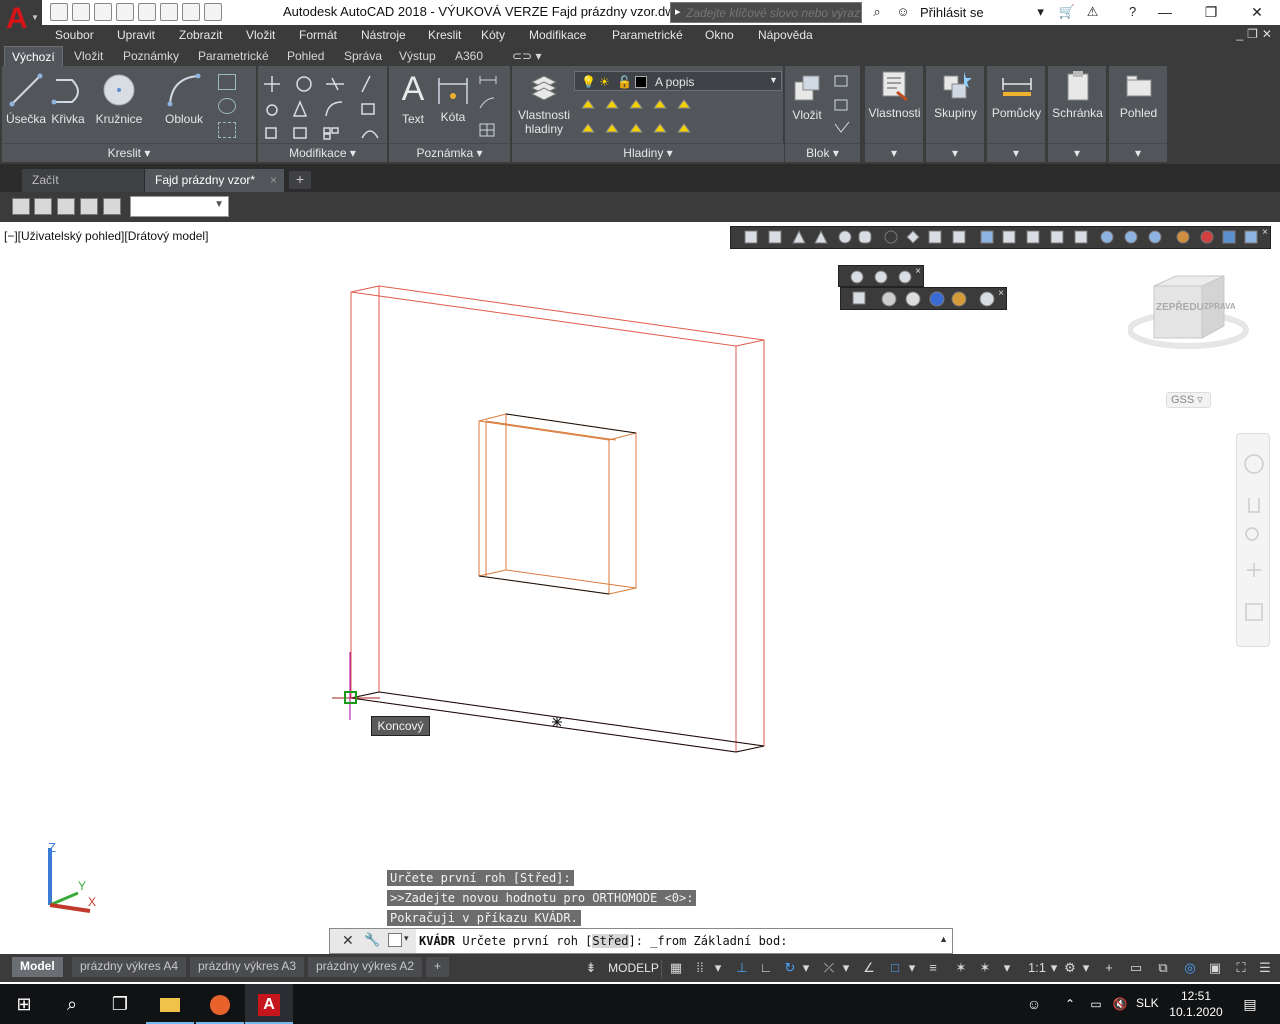 Image resolution: width=1280 pixels, height=1024 pixels. I want to click on status-menu-icon: ⇟, so click(591, 968).